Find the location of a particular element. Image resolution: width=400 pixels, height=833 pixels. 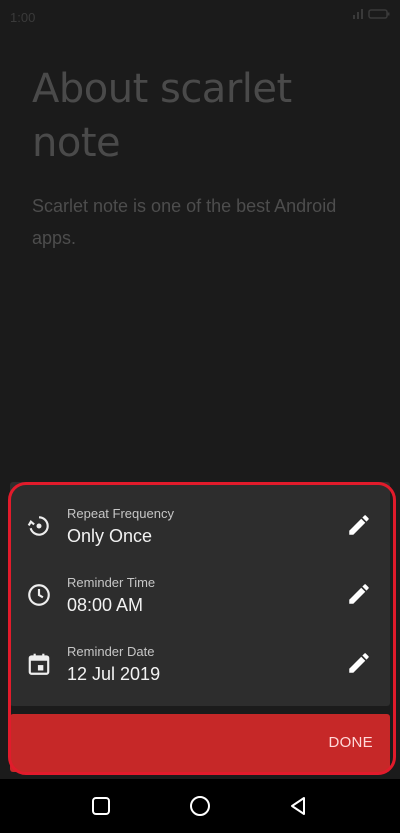

repeat-frequency-label: Repeat Frequency is located at coordinates (120, 513).